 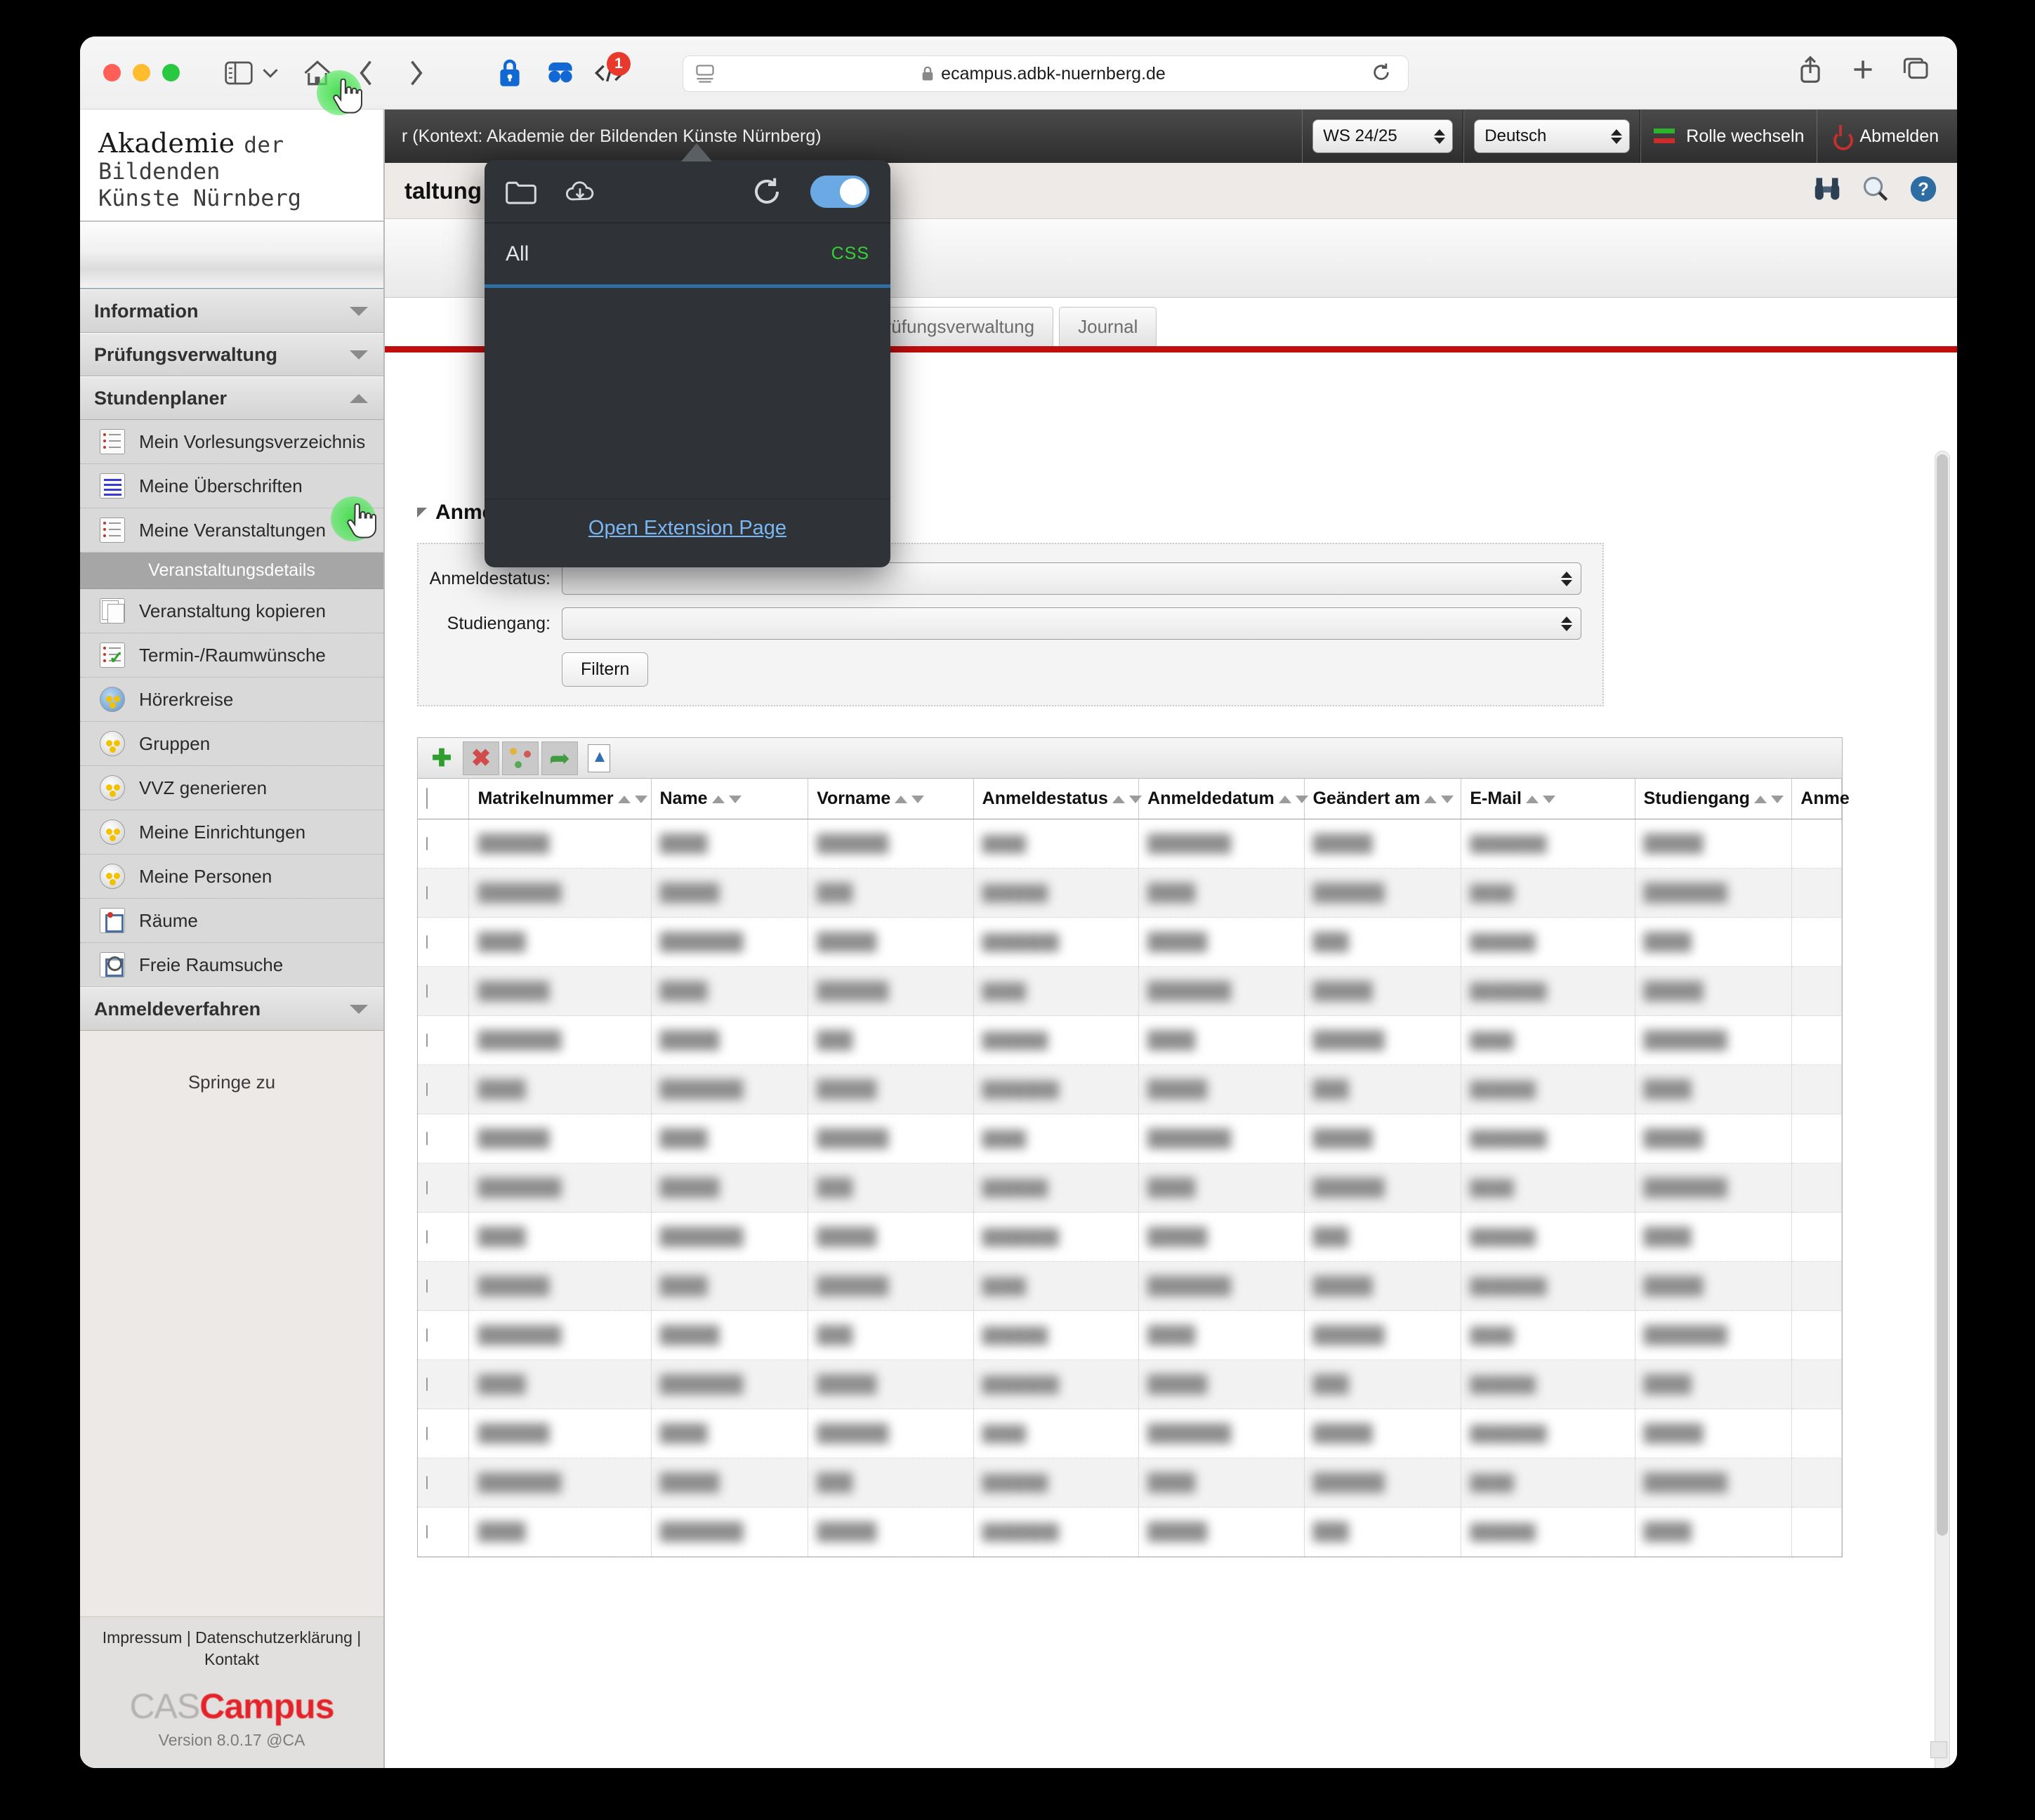 What do you see at coordinates (1383, 136) in the screenshot?
I see `term-select: WS 24/25` at bounding box center [1383, 136].